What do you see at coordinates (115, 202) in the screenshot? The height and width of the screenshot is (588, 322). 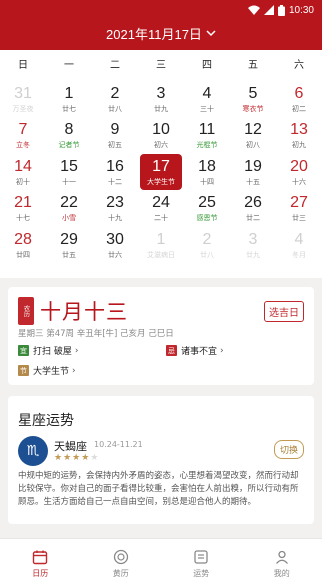 I see `day-number: 23` at bounding box center [115, 202].